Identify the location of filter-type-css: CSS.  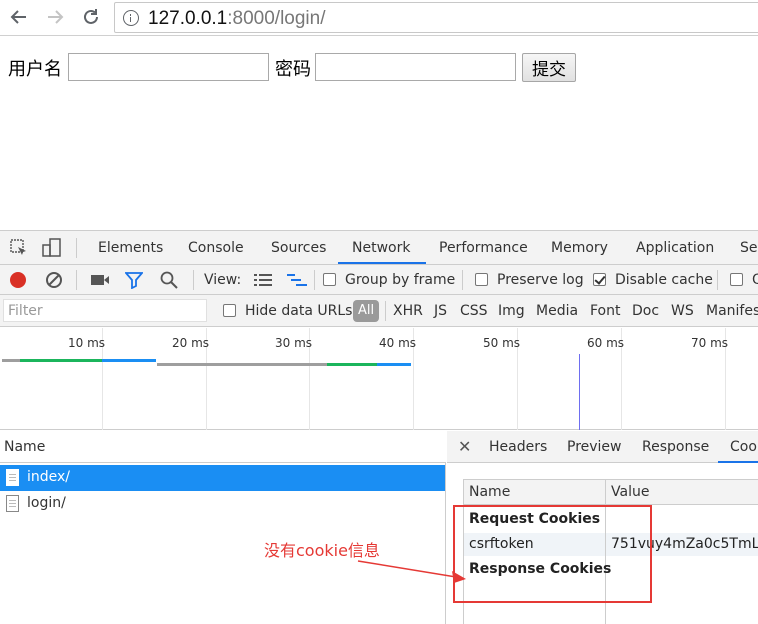
(474, 311).